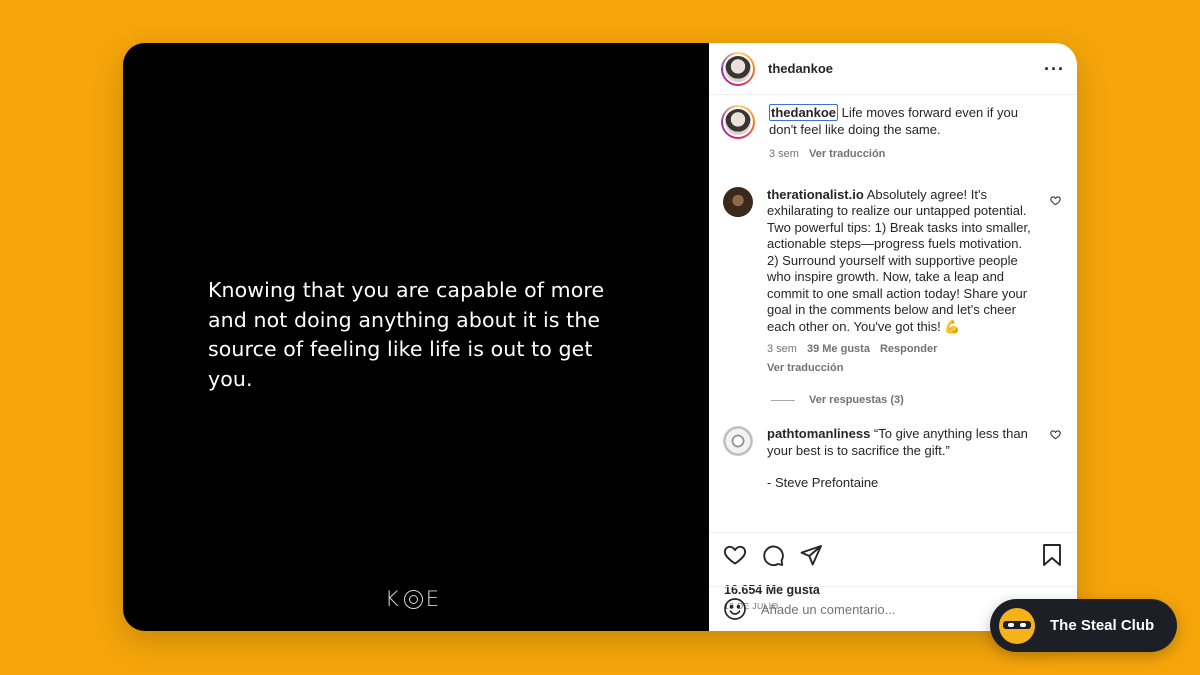  I want to click on replies-divider, so click(783, 400).